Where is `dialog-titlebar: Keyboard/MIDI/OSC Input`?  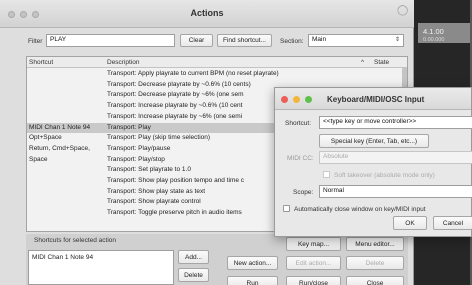 dialog-titlebar: Keyboard/MIDI/OSC Input is located at coordinates (373, 99).